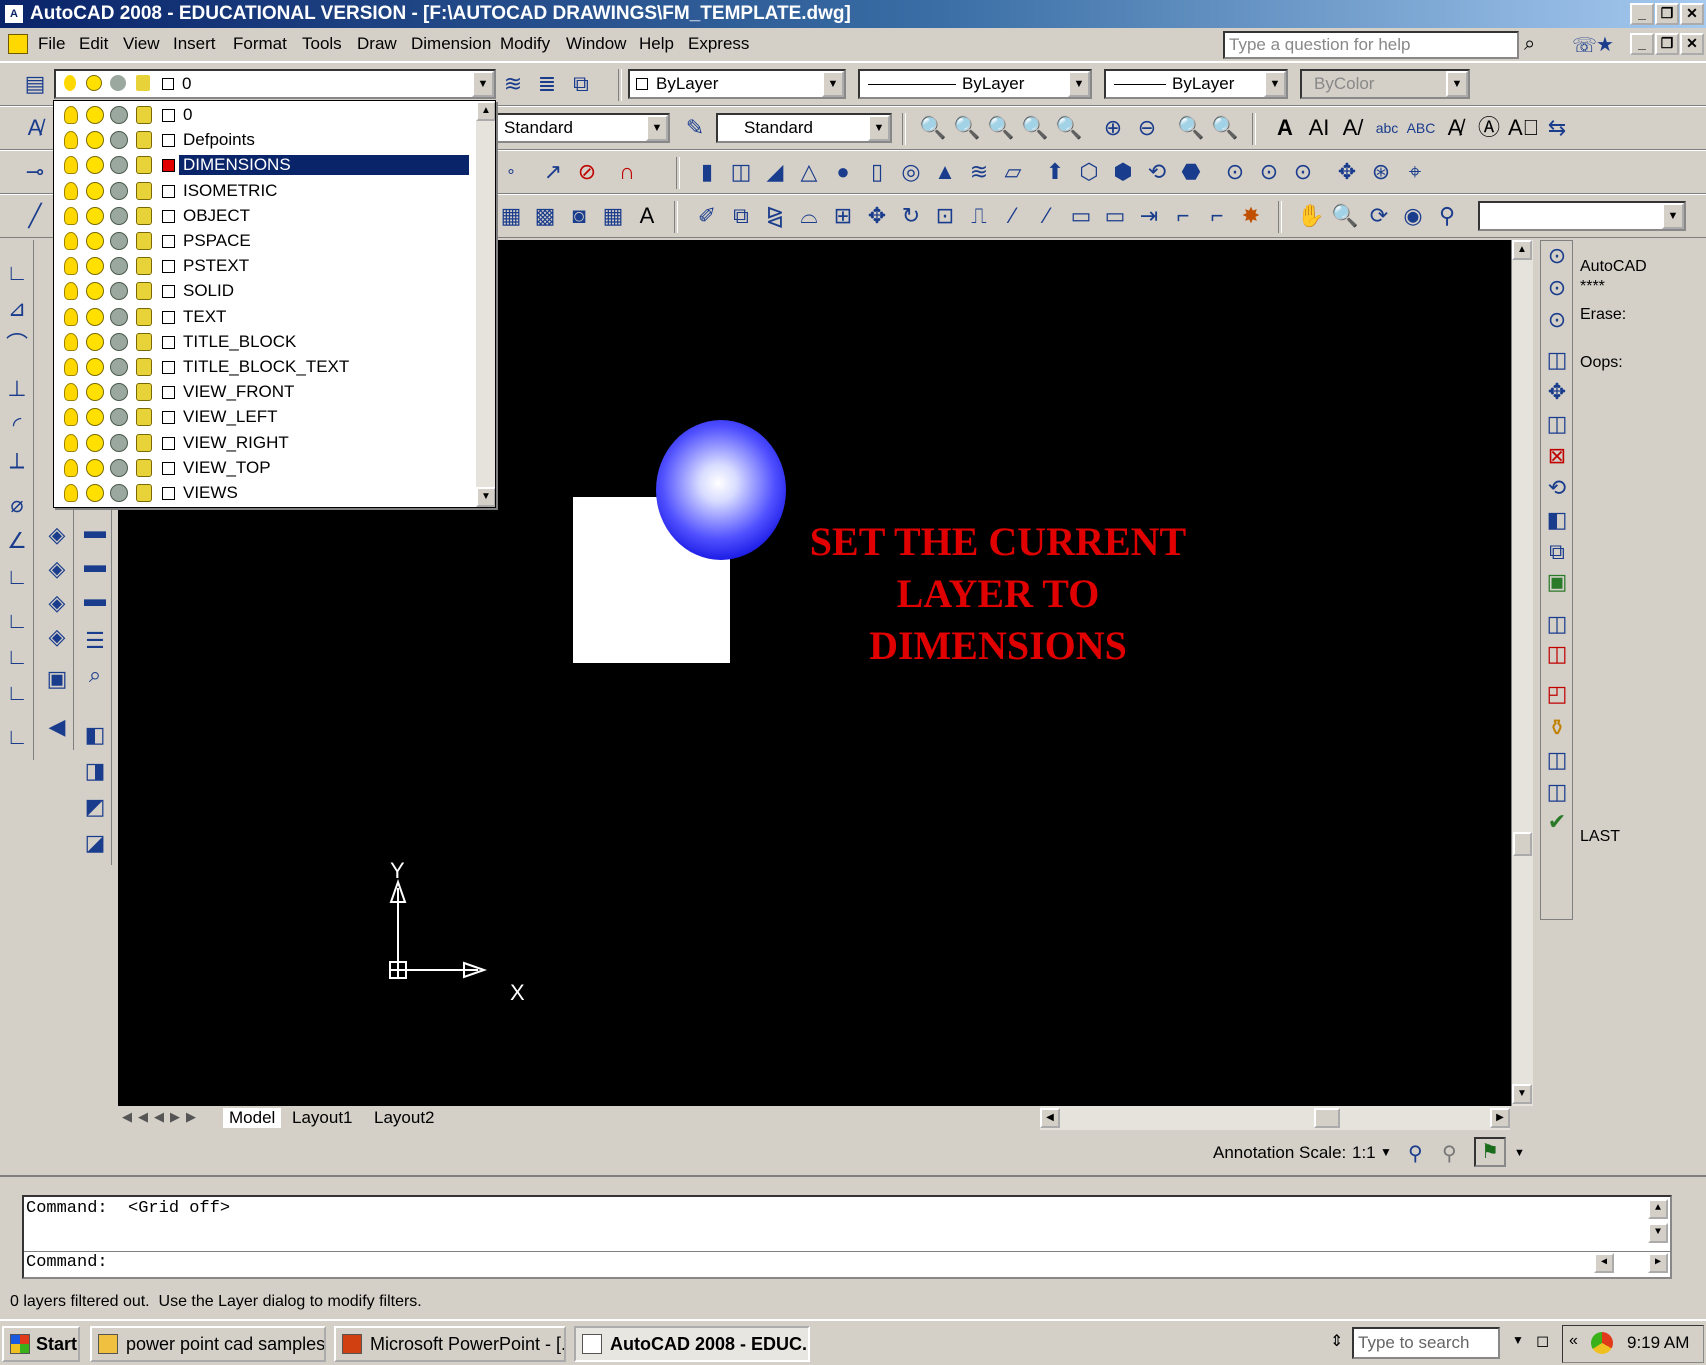 Image resolution: width=1706 pixels, height=1365 pixels. What do you see at coordinates (877, 216) in the screenshot?
I see `move-icon: ✥` at bounding box center [877, 216].